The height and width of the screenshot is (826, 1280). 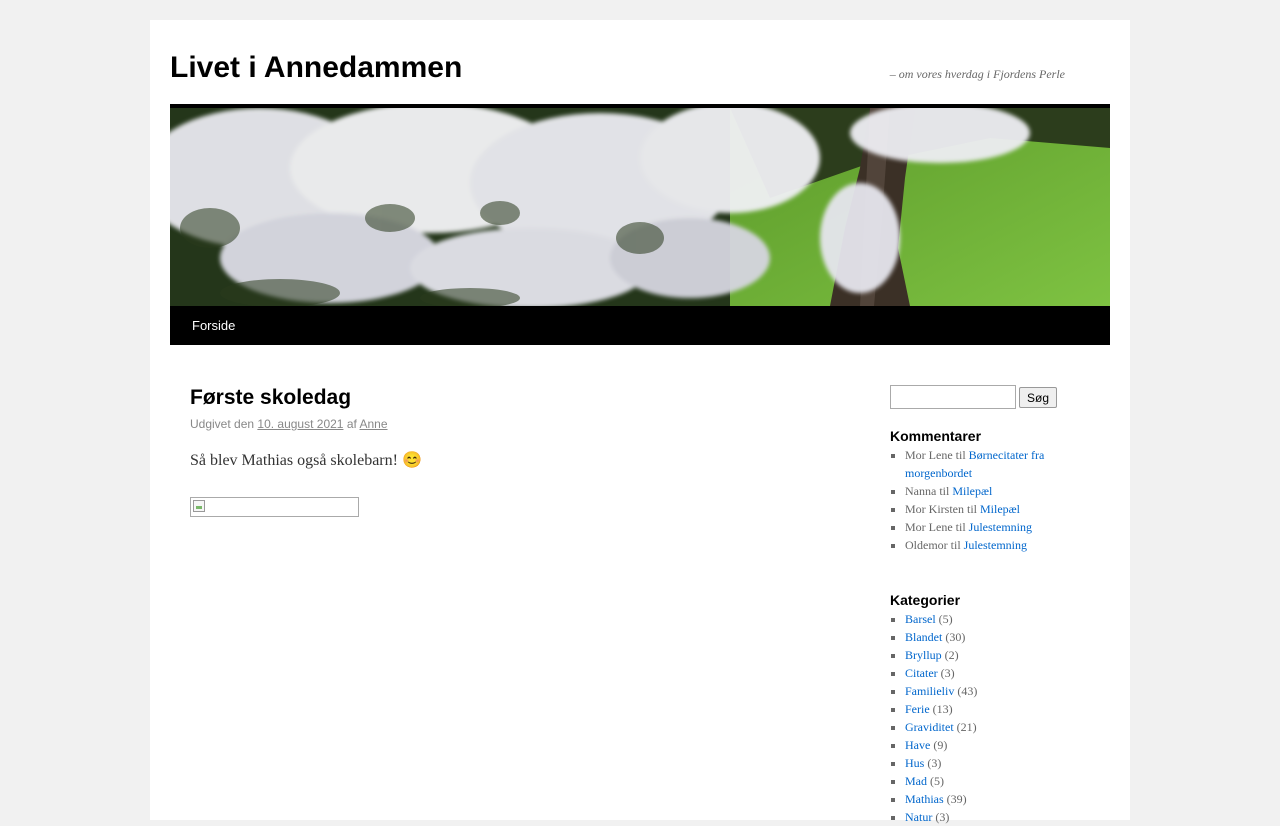 I want to click on broken-image, so click(x=274, y=507).